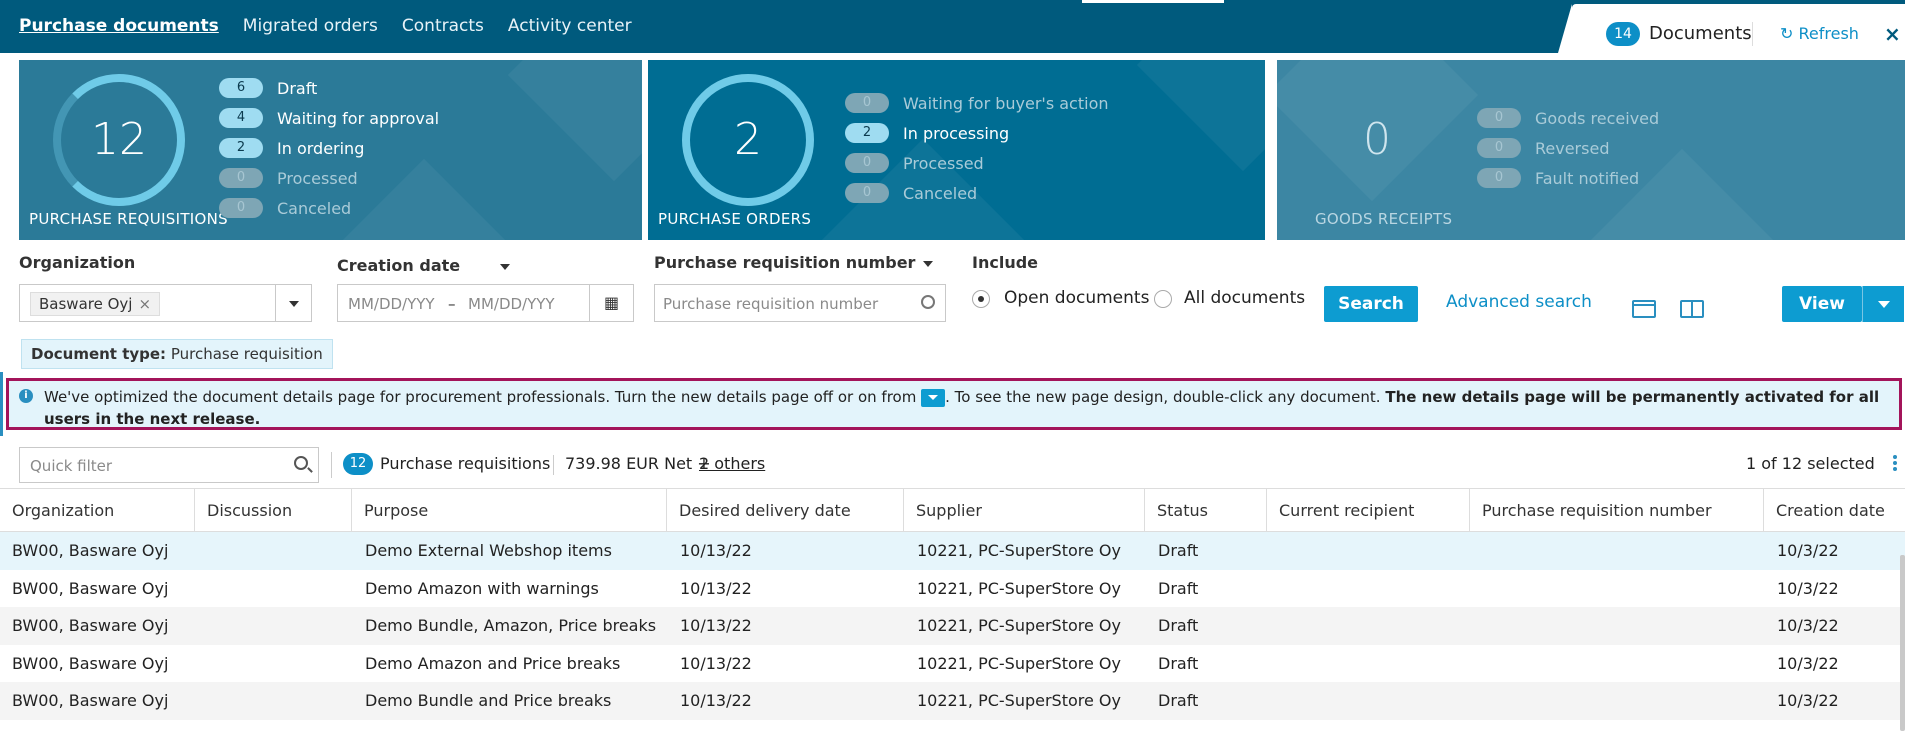 The width and height of the screenshot is (1905, 731). What do you see at coordinates (1834, 511) in the screenshot?
I see `column-creation-date: Creation date` at bounding box center [1834, 511].